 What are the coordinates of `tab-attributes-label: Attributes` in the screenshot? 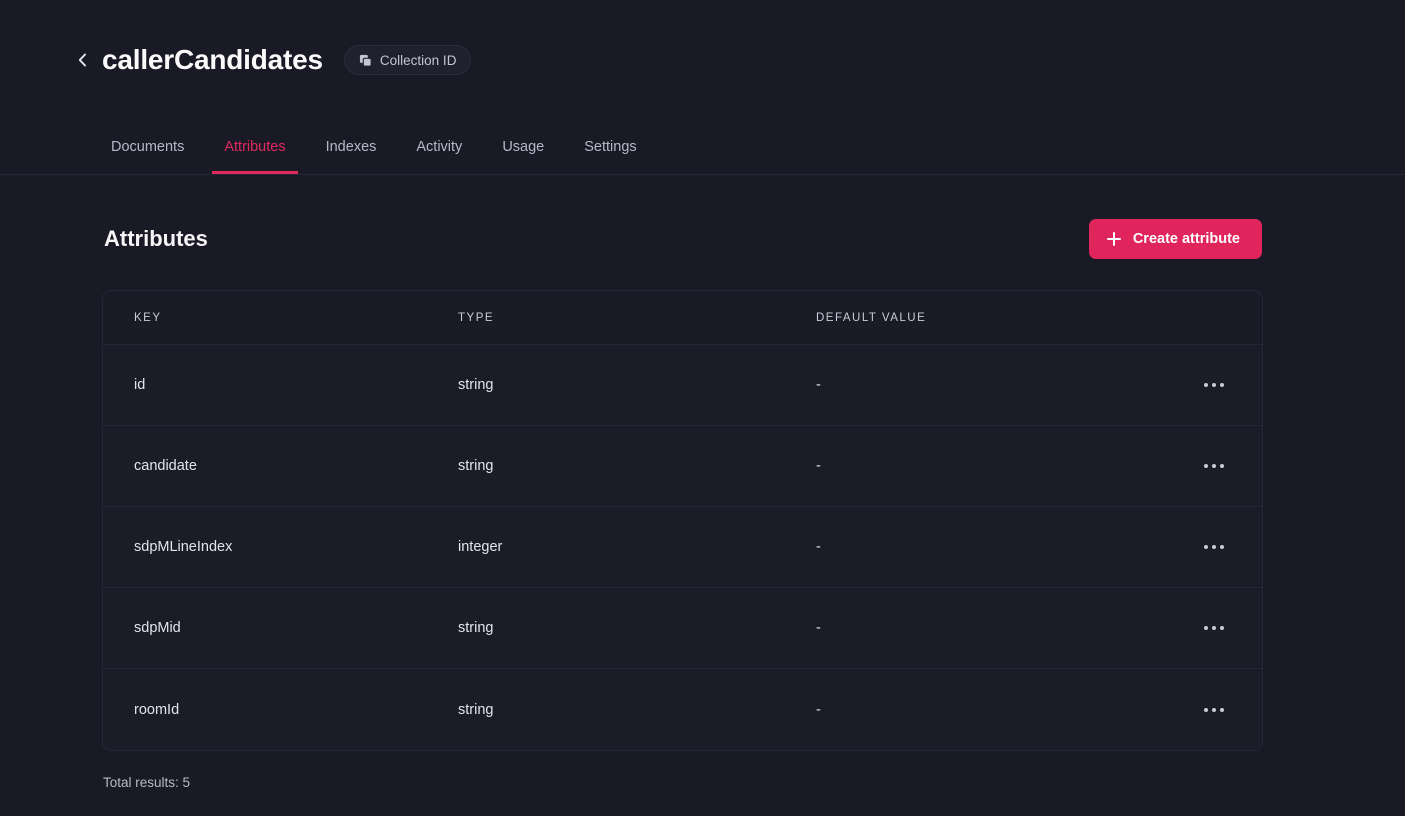 It's located at (255, 147).